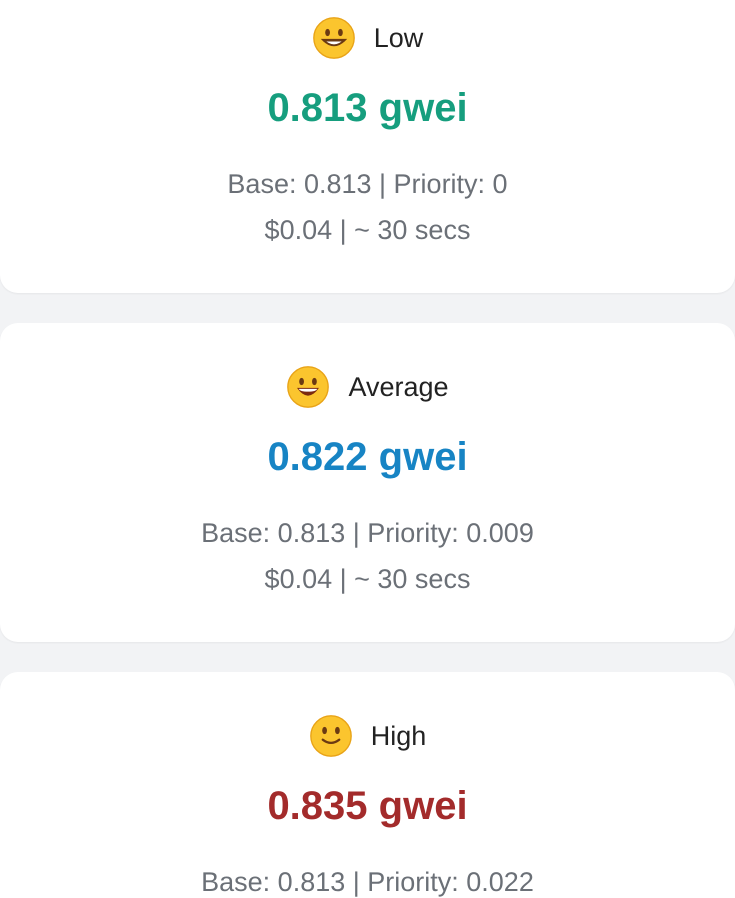 The height and width of the screenshot is (898, 735). Describe the element at coordinates (398, 736) in the screenshot. I see `tier-label: High` at that location.